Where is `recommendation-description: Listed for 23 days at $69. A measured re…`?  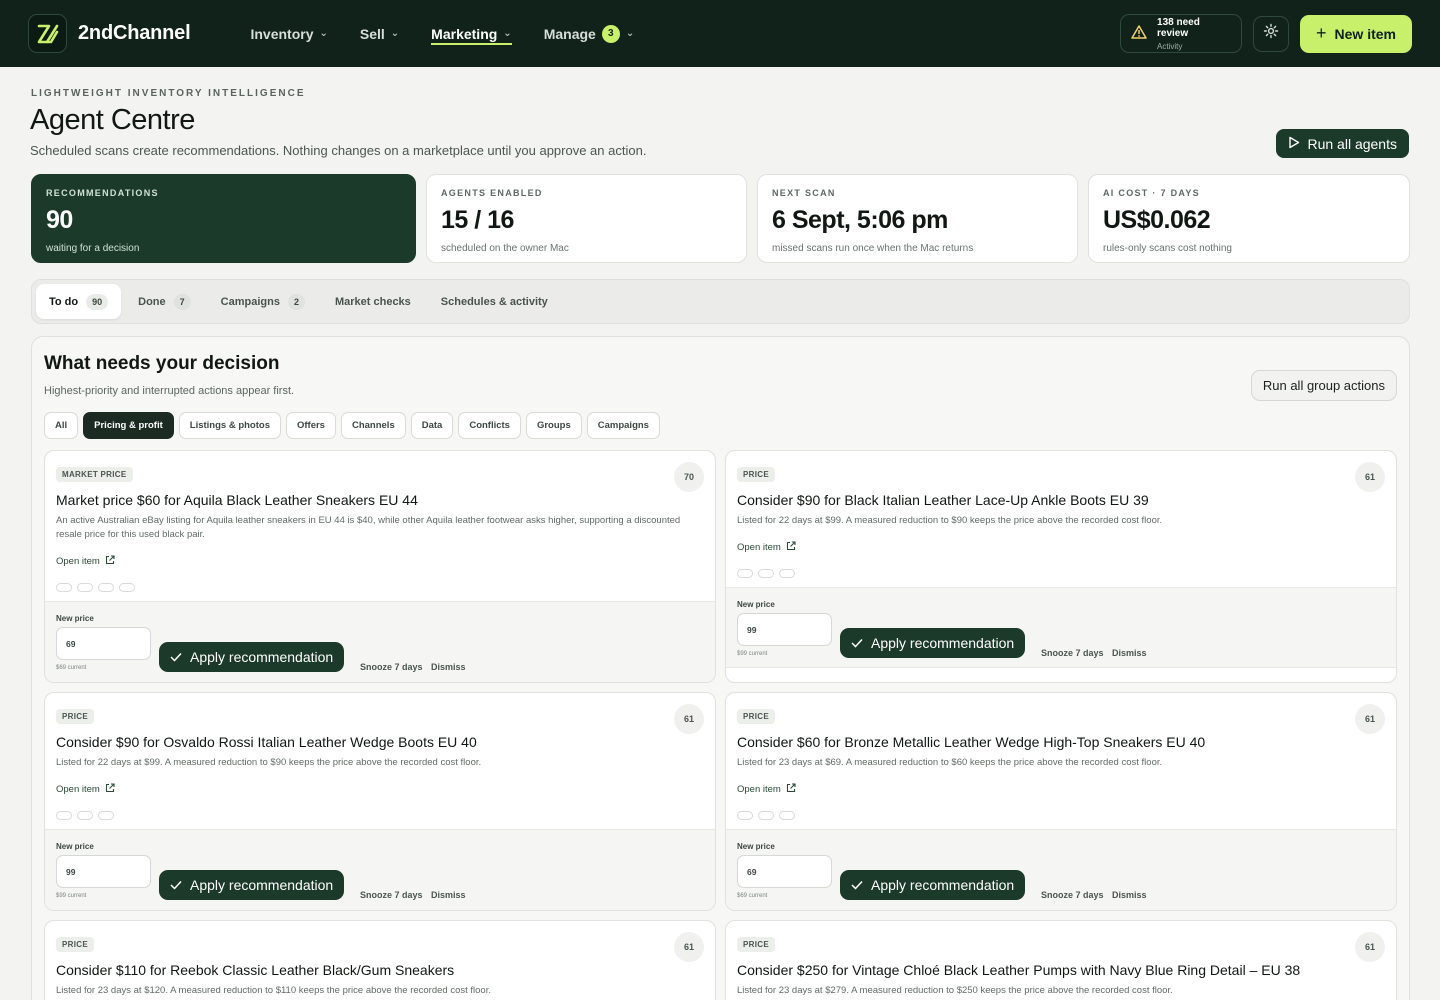 recommendation-description: Listed for 23 days at $69. A measured re… is located at coordinates (950, 762).